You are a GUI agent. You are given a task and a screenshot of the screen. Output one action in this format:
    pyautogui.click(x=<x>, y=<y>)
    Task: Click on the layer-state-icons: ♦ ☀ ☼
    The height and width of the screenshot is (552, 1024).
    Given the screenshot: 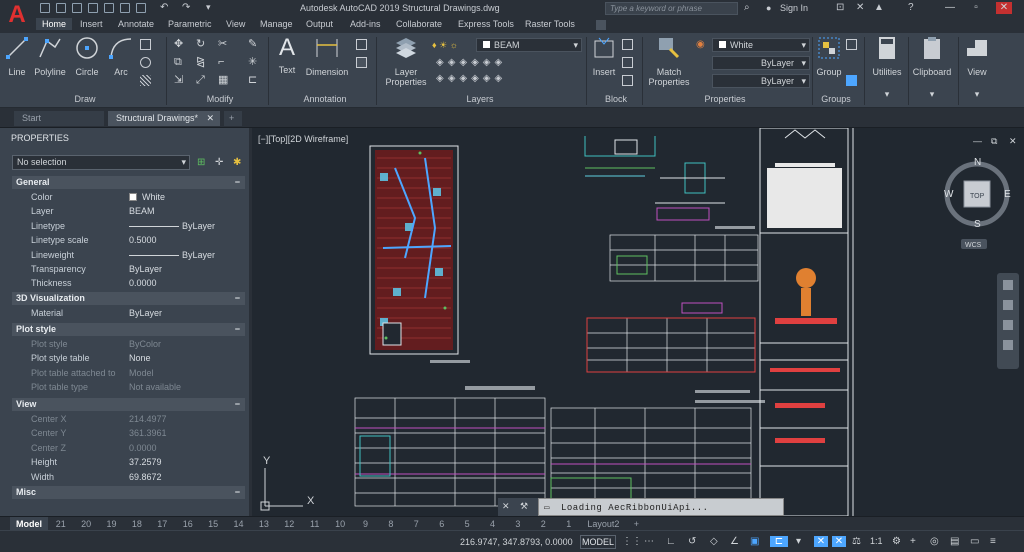 What is the action you would take?
    pyautogui.click(x=445, y=45)
    